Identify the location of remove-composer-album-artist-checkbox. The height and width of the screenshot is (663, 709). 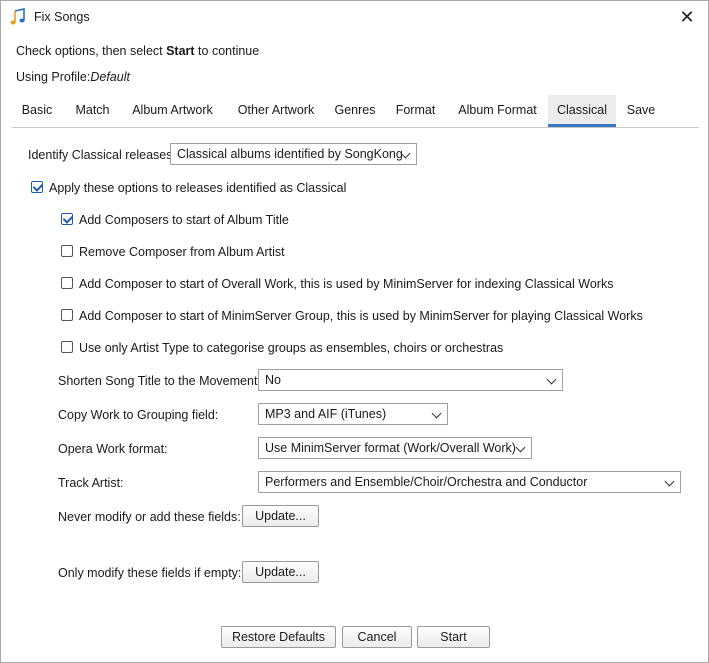
(67, 251).